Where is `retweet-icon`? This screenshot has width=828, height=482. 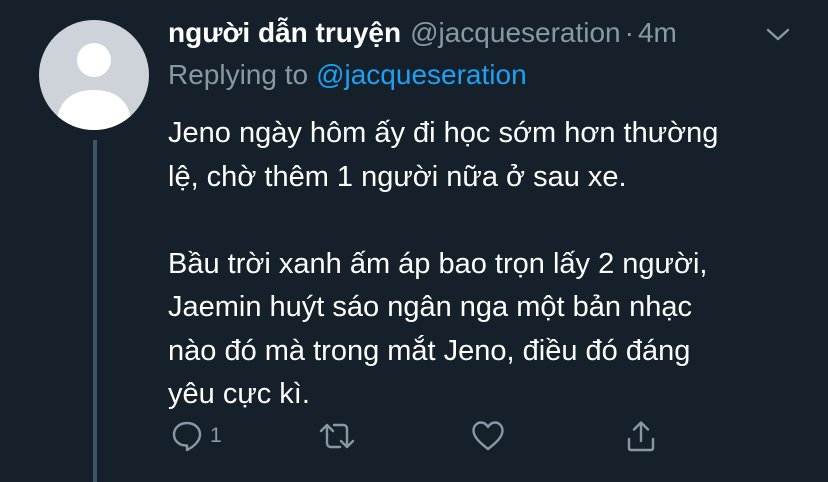 retweet-icon is located at coordinates (337, 436).